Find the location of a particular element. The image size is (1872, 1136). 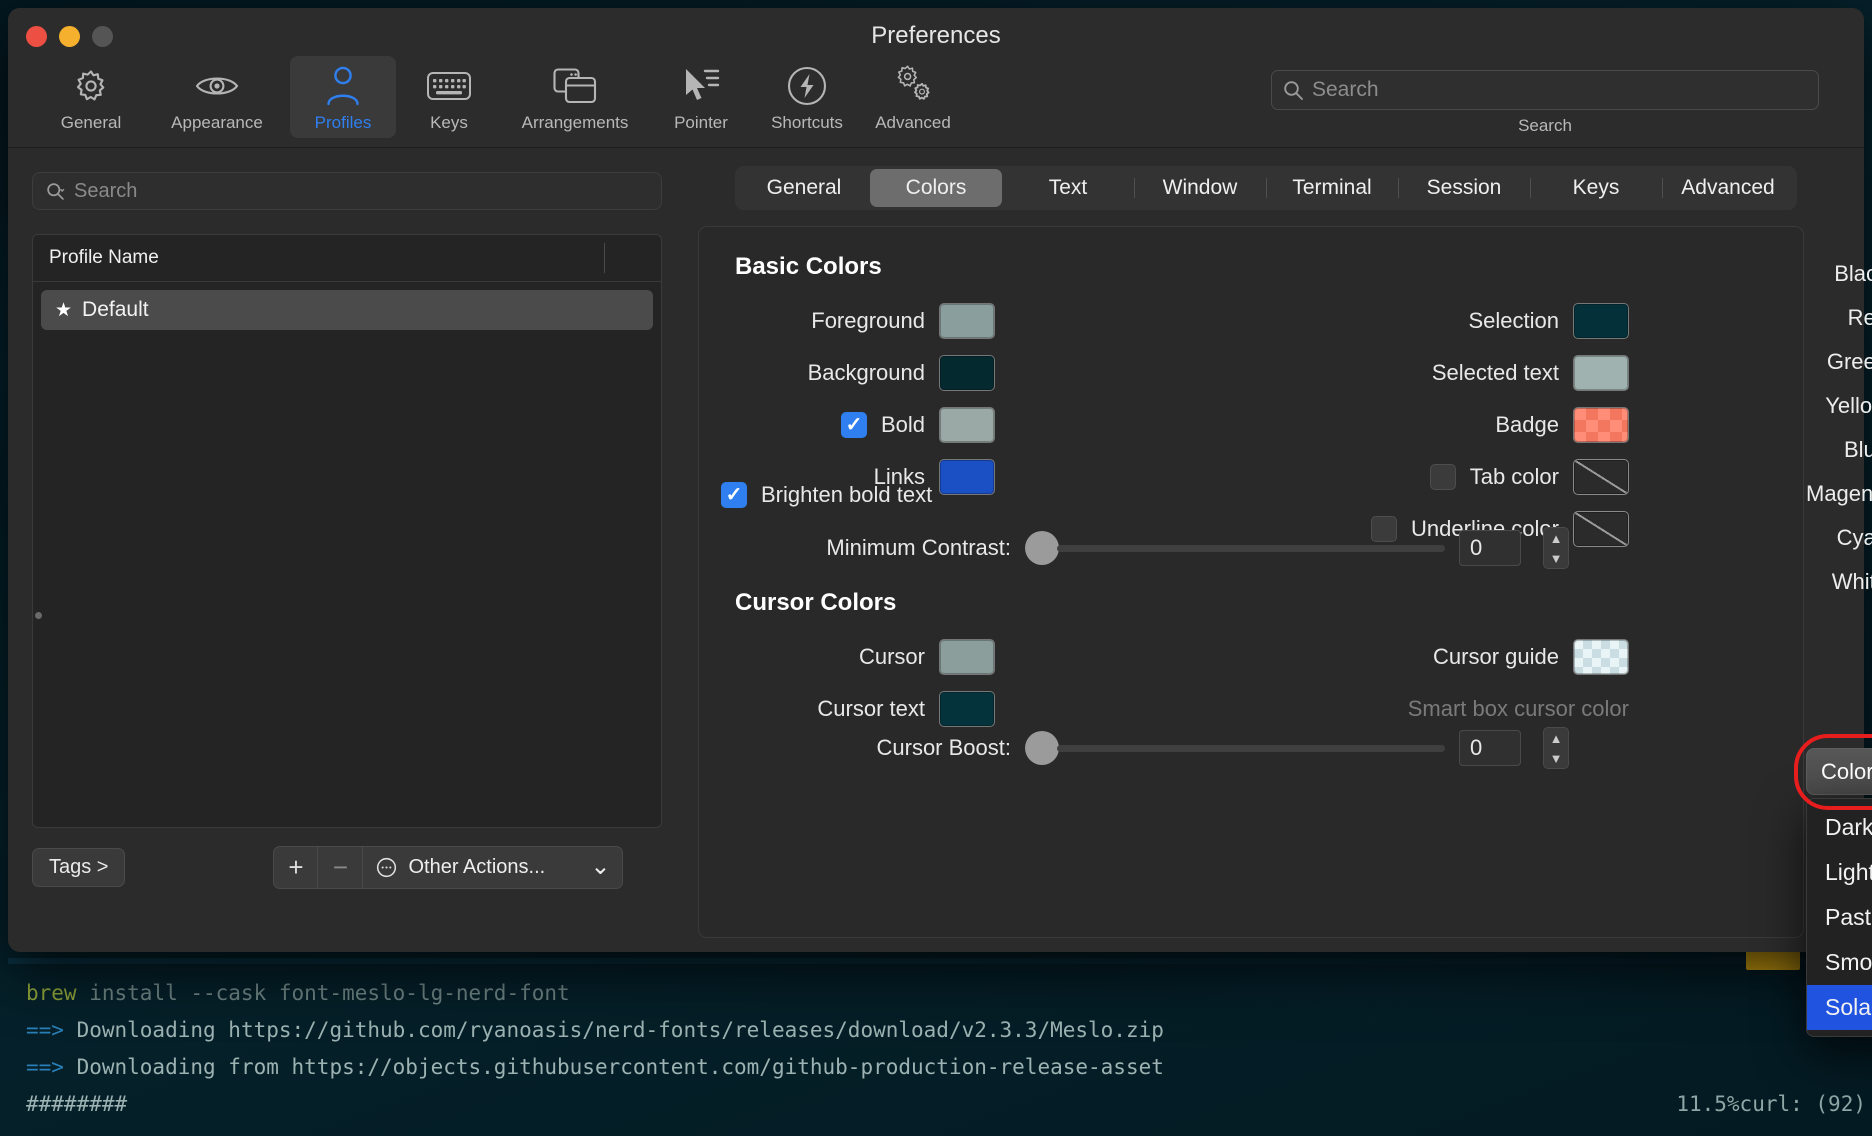

selection-swatch is located at coordinates (1601, 321).